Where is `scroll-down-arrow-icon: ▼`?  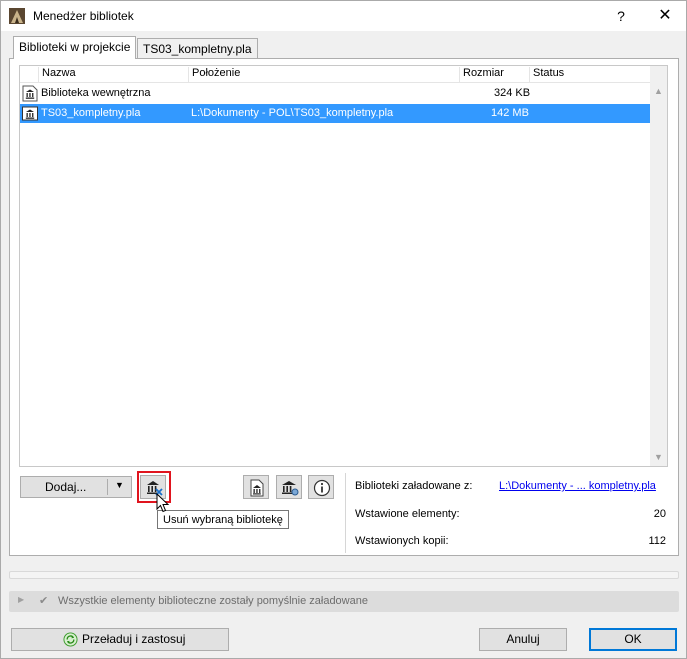
scroll-down-arrow-icon: ▼ is located at coordinates (658, 457).